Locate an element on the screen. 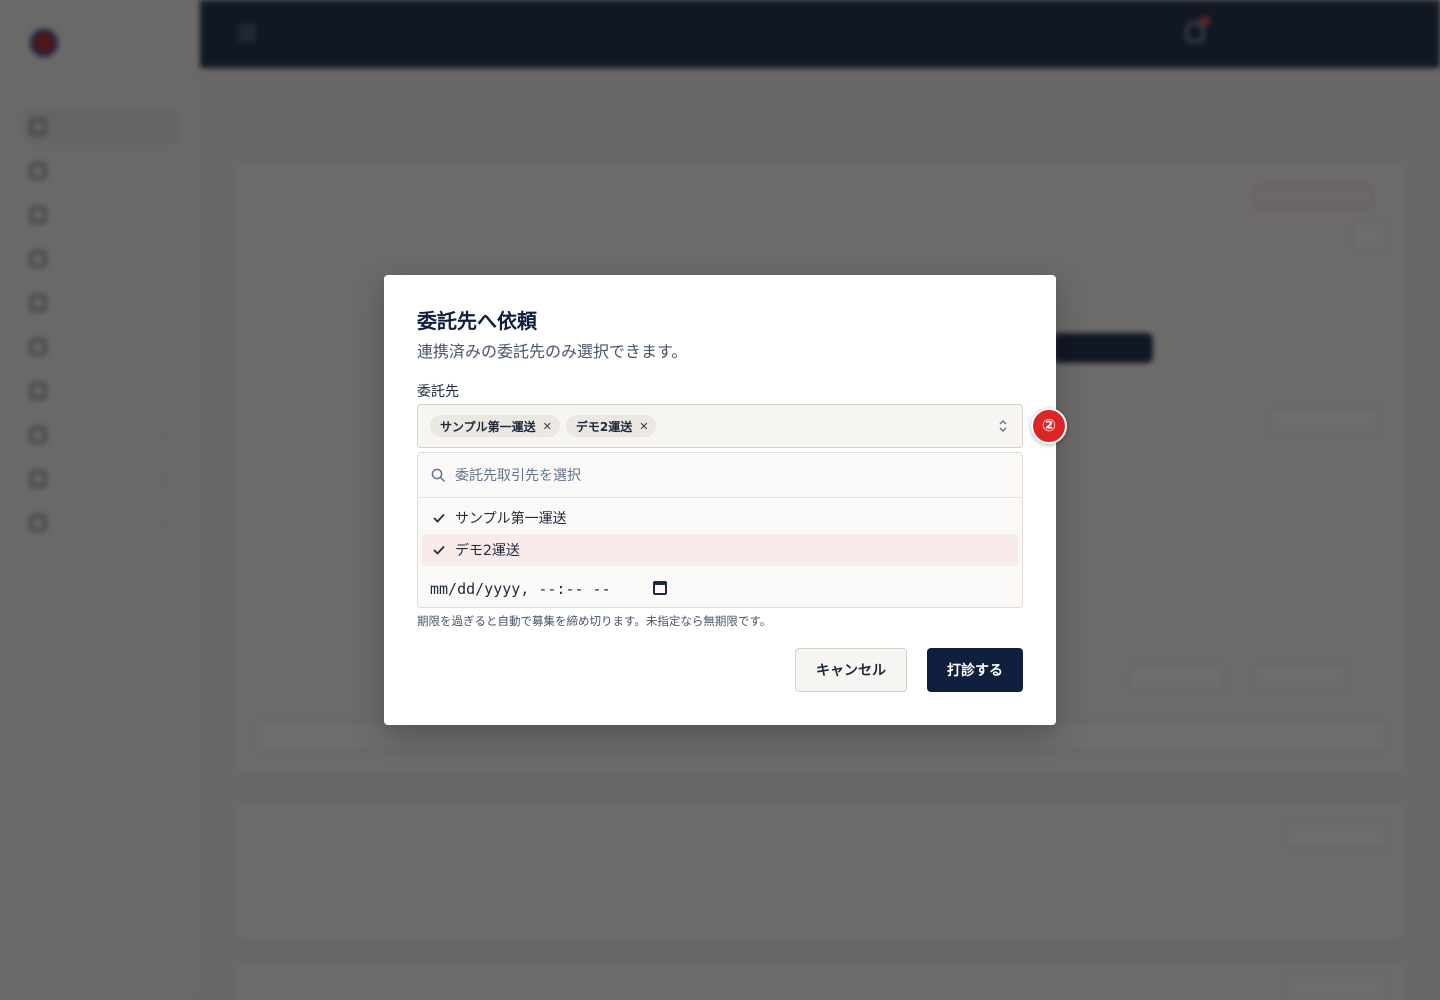  chip-label: デモ2運送 is located at coordinates (604, 426).